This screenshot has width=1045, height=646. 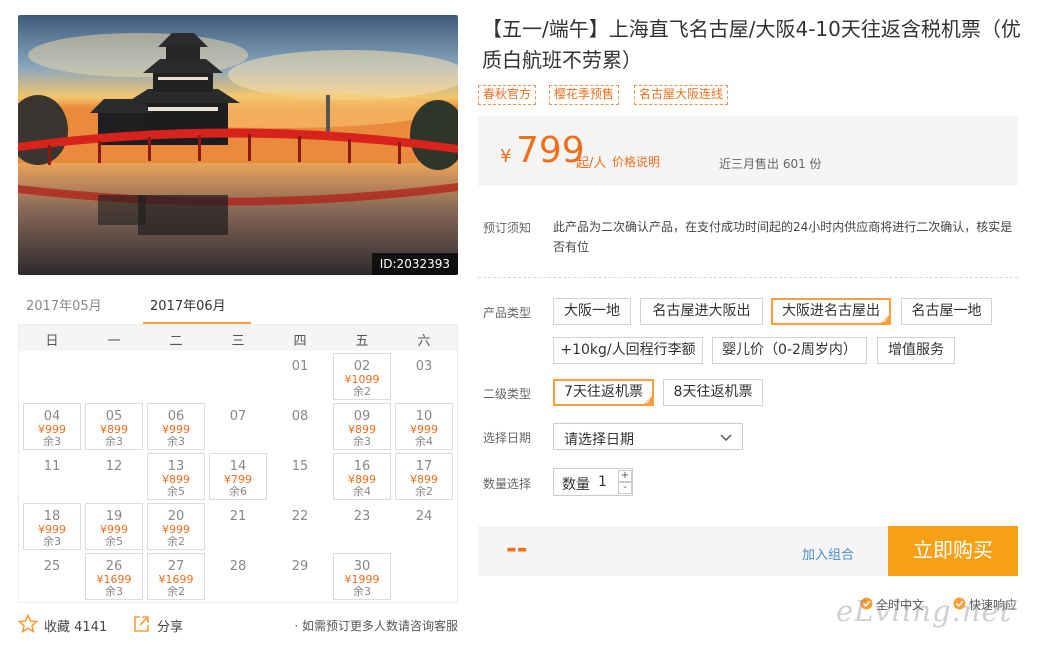 I want to click on calendar-day: 27 ¥1699 余2, so click(x=176, y=576).